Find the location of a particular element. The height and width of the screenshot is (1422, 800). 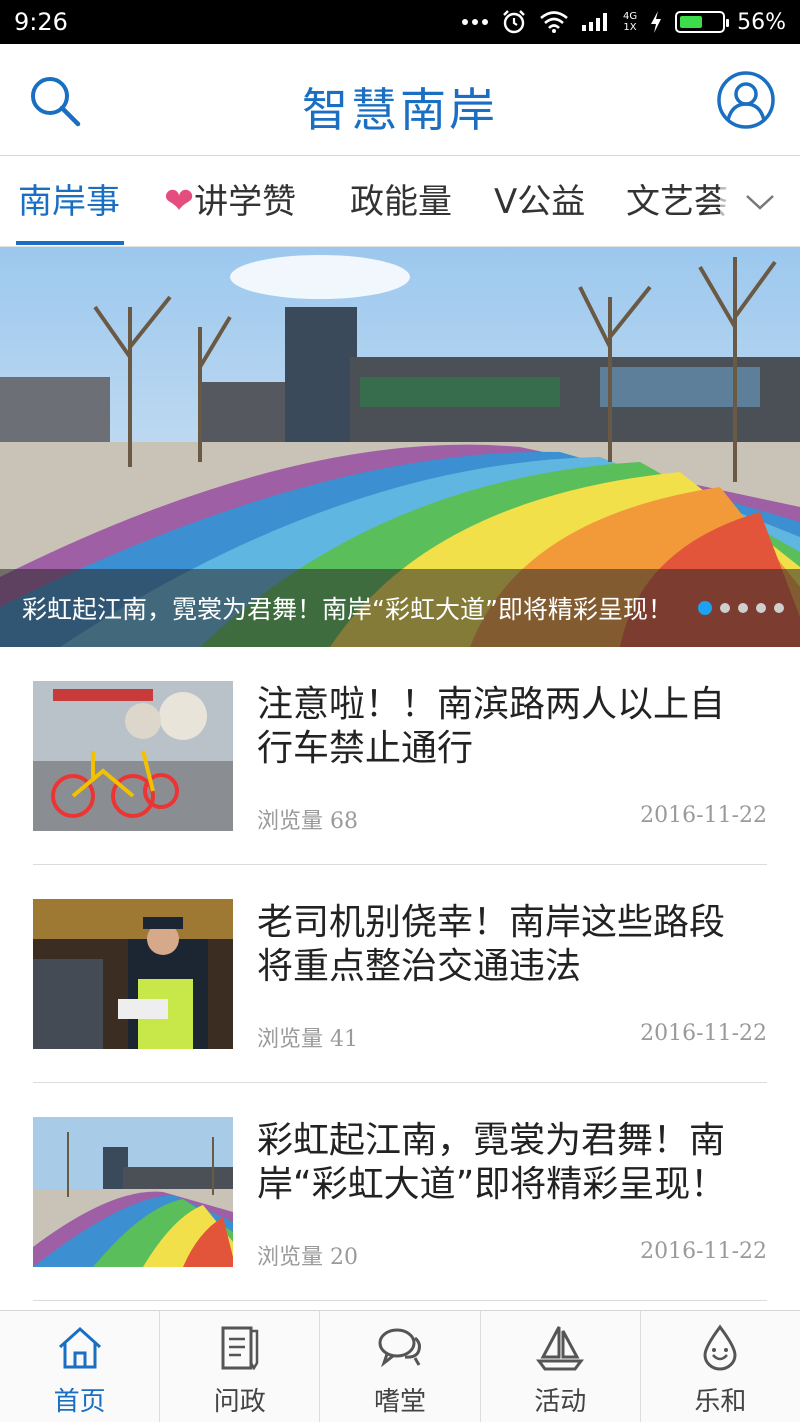

signal-icon is located at coordinates (596, 22).